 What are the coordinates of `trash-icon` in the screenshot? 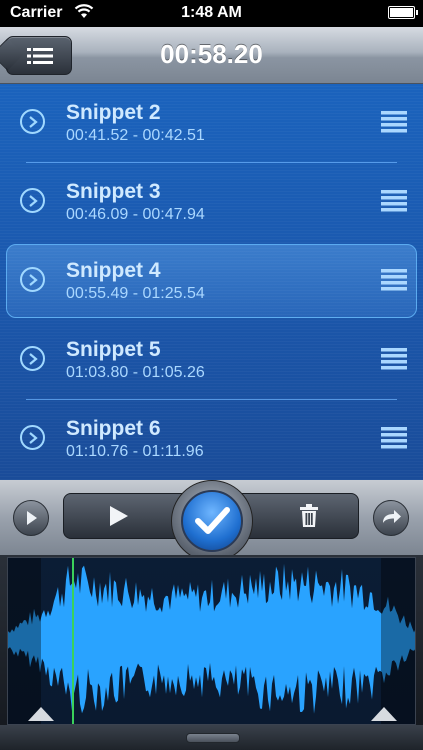 It's located at (309, 515).